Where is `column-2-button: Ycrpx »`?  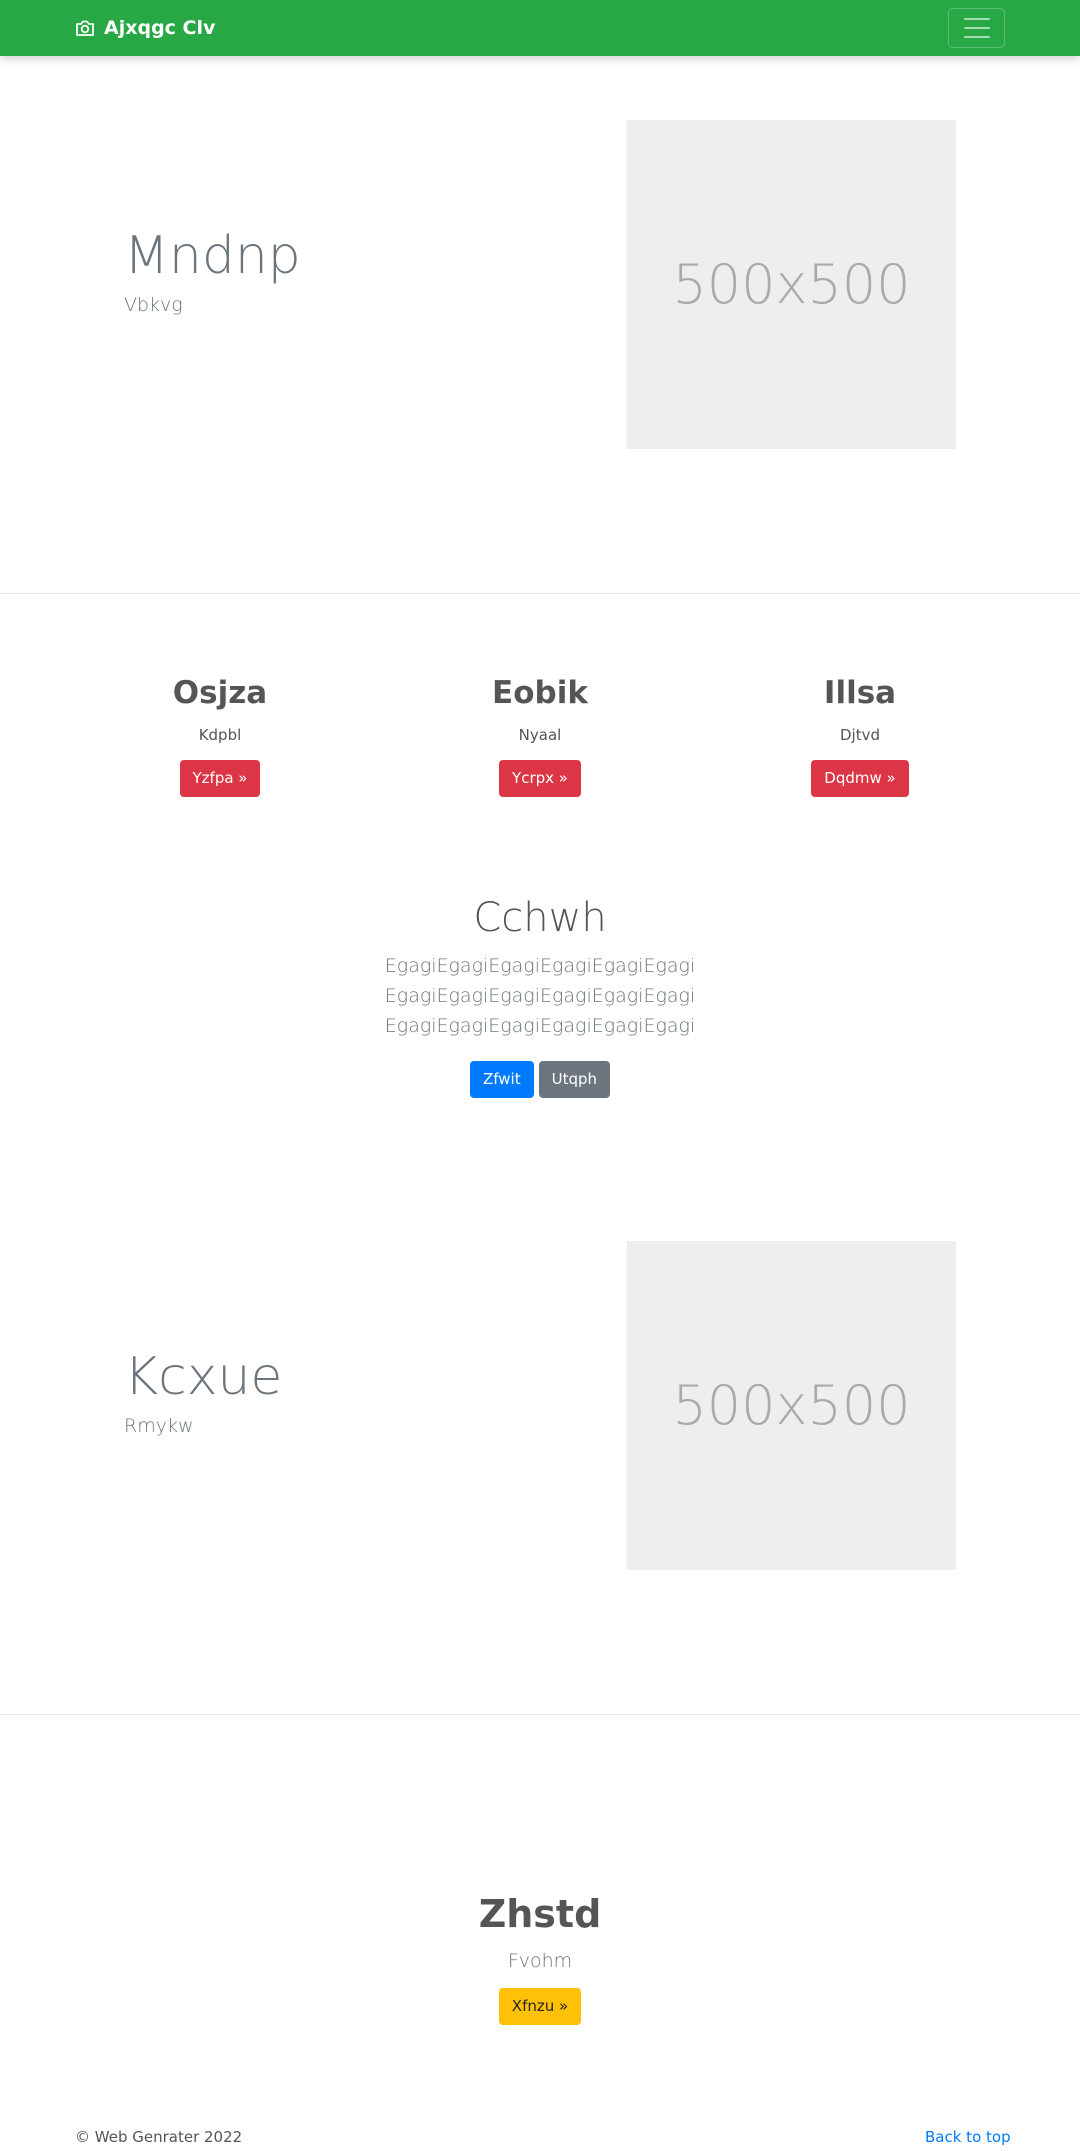 column-2-button: Ycrpx » is located at coordinates (540, 779).